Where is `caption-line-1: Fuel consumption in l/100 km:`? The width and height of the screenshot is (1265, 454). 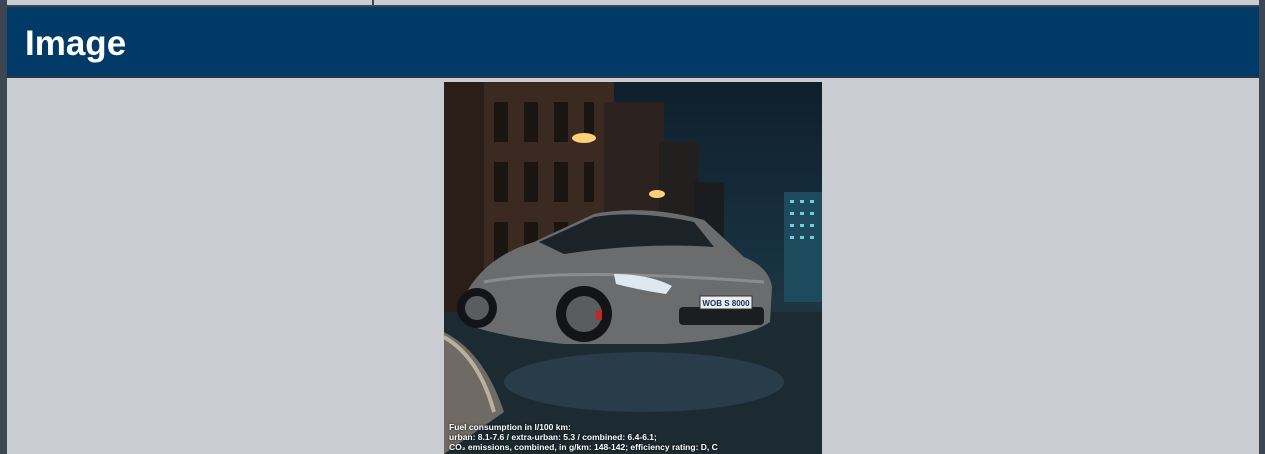 caption-line-1: Fuel consumption in l/100 km: is located at coordinates (510, 427).